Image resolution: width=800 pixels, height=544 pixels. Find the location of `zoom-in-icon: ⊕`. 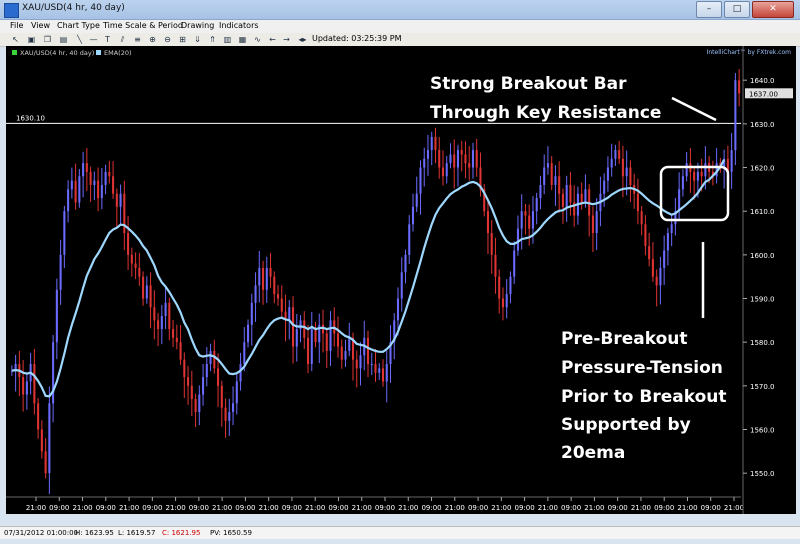

zoom-in-icon: ⊕ is located at coordinates (152, 39).